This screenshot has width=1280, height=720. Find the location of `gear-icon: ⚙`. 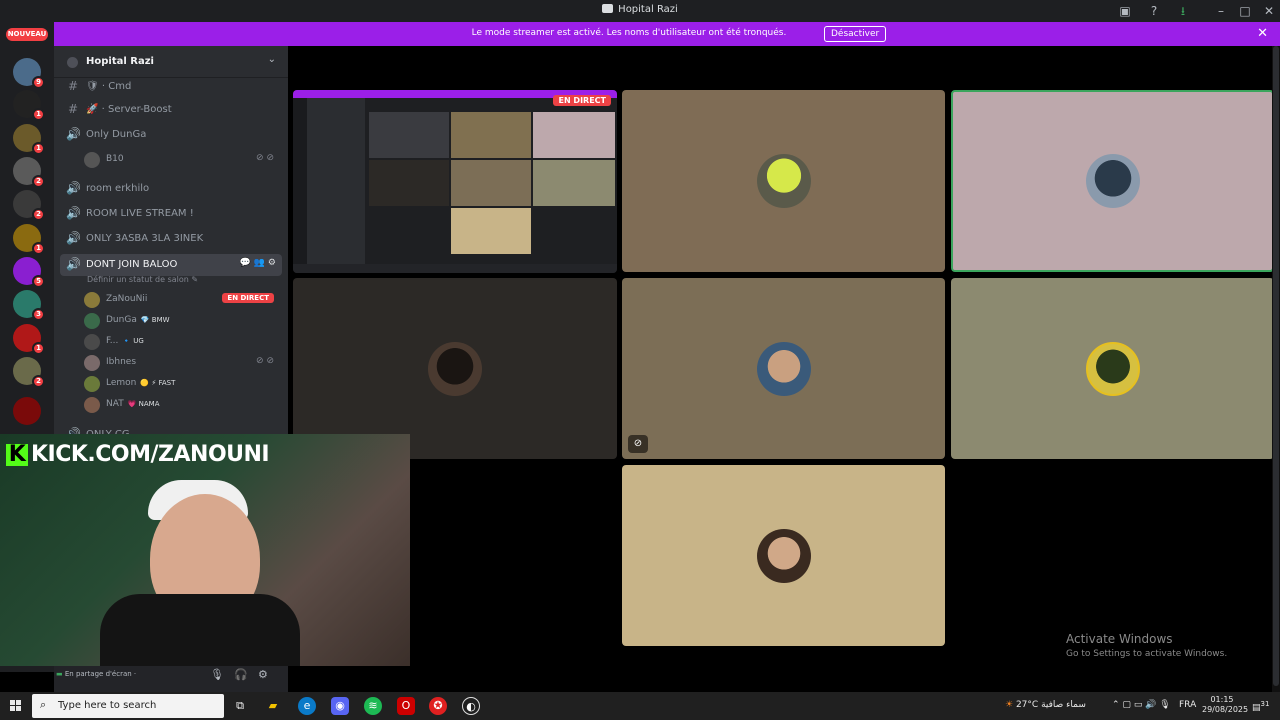

gear-icon: ⚙ is located at coordinates (272, 263).